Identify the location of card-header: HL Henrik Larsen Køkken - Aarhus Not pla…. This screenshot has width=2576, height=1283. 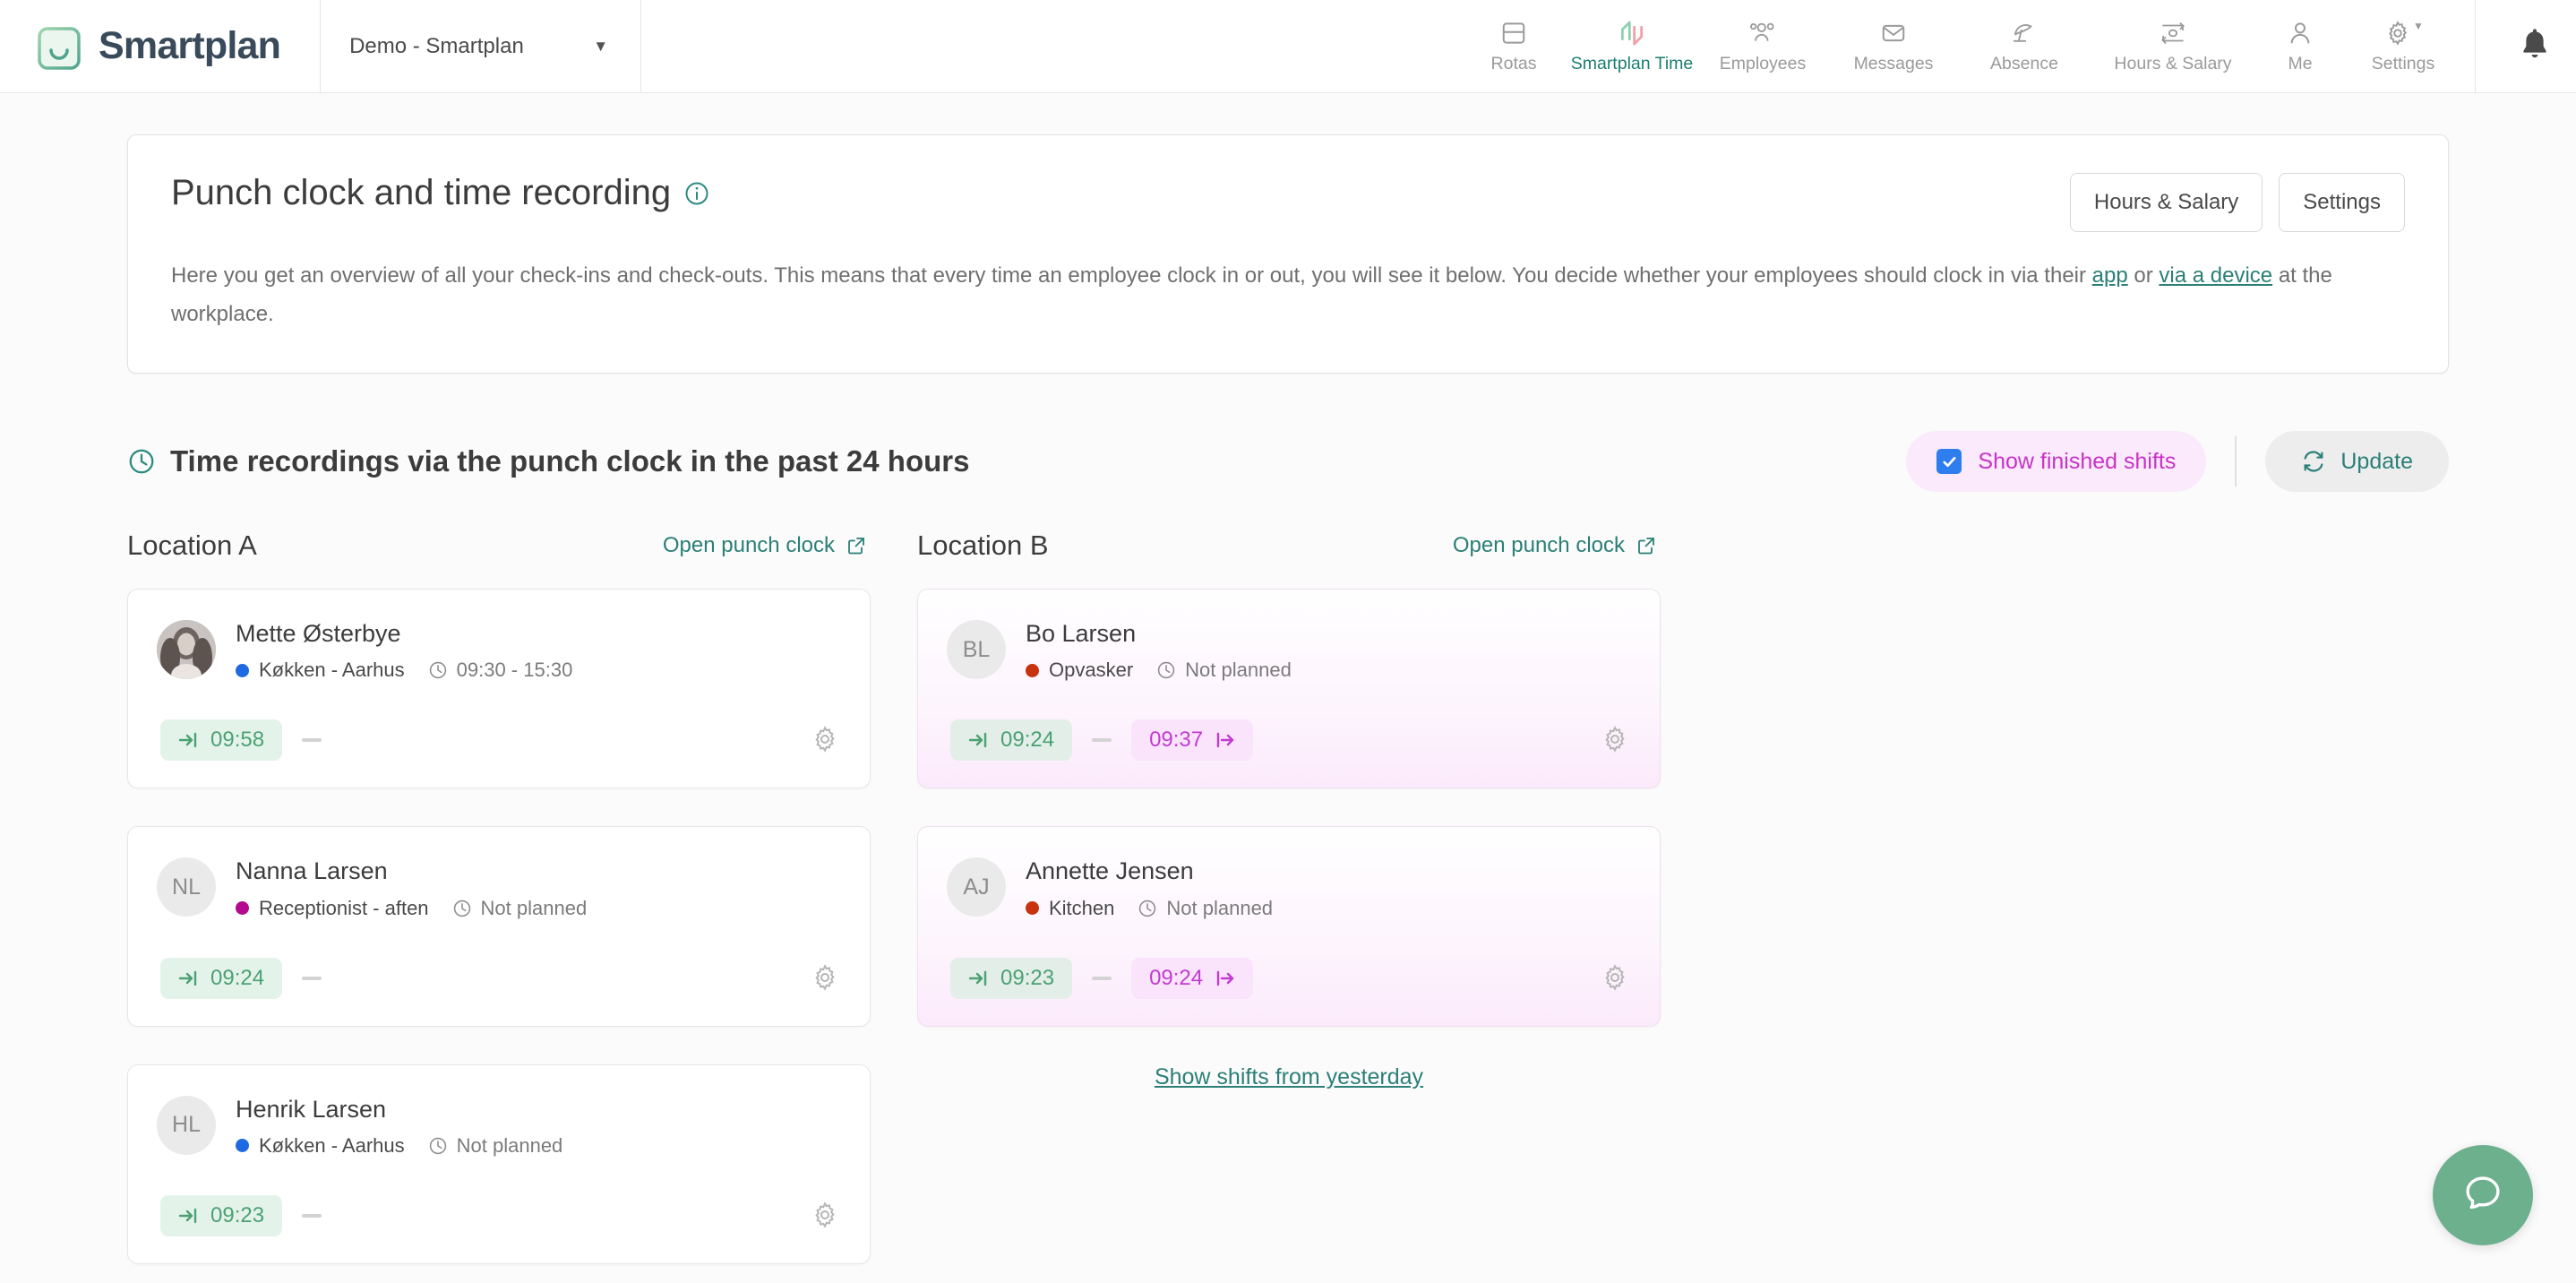
(497, 1126).